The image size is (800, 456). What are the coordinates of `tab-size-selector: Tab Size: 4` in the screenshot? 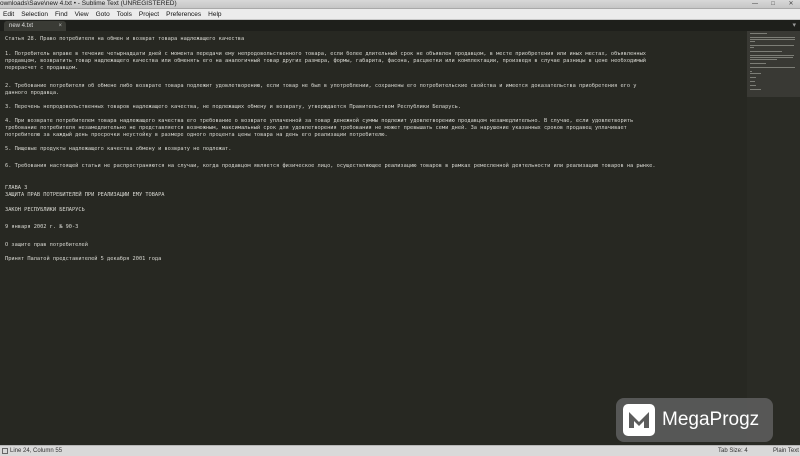 It's located at (733, 451).